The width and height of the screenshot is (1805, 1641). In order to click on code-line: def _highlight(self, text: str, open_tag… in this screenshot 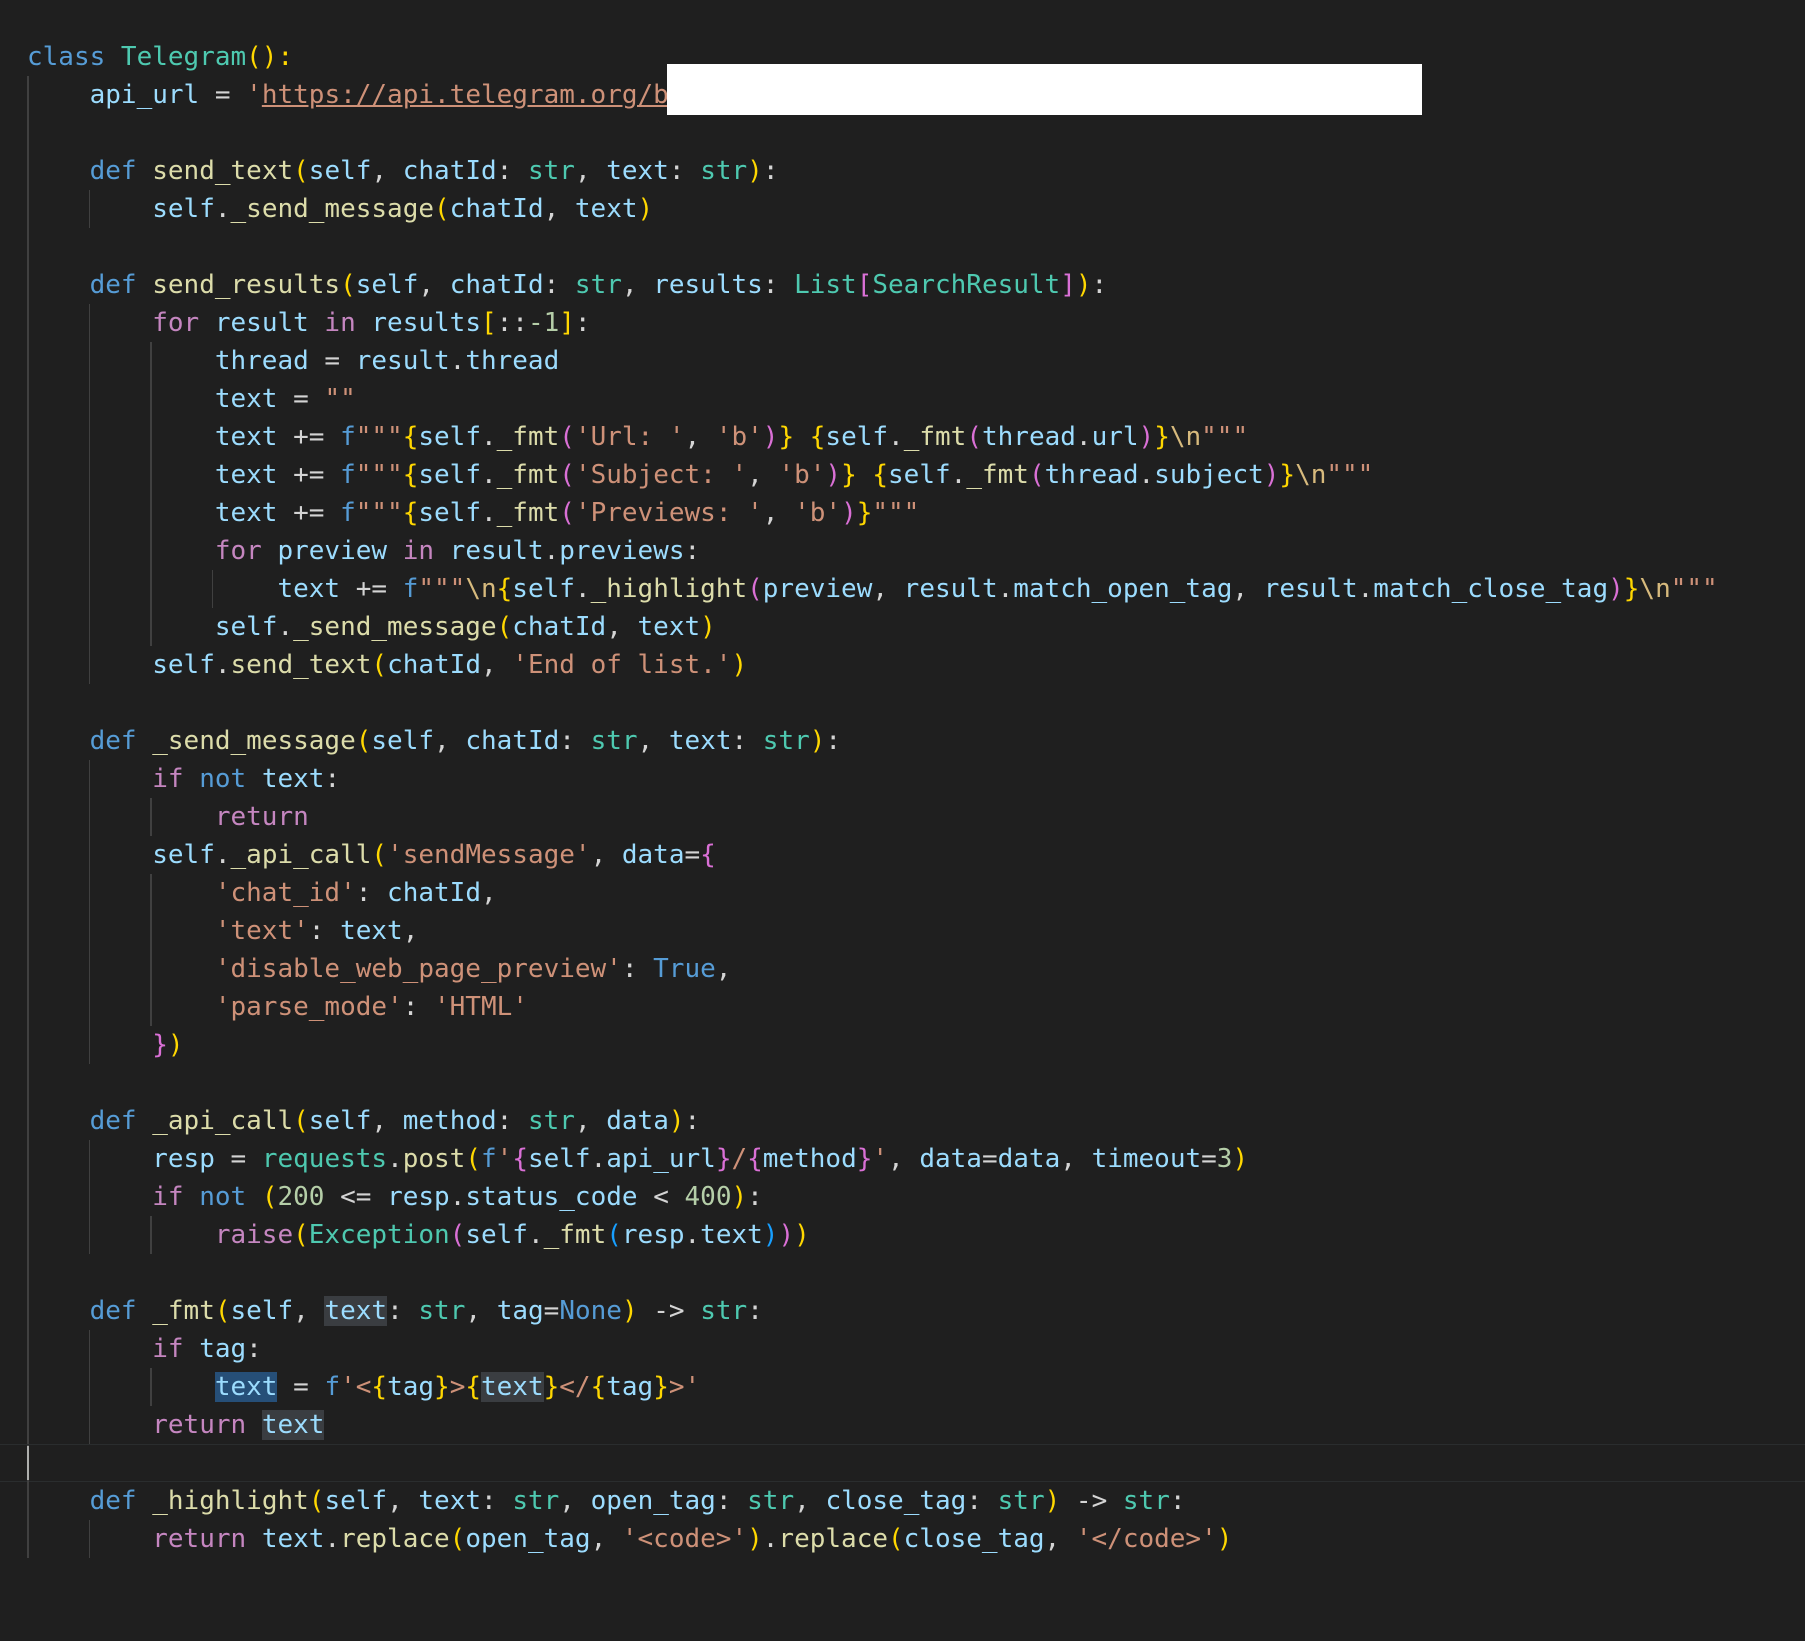, I will do `click(902, 1501)`.